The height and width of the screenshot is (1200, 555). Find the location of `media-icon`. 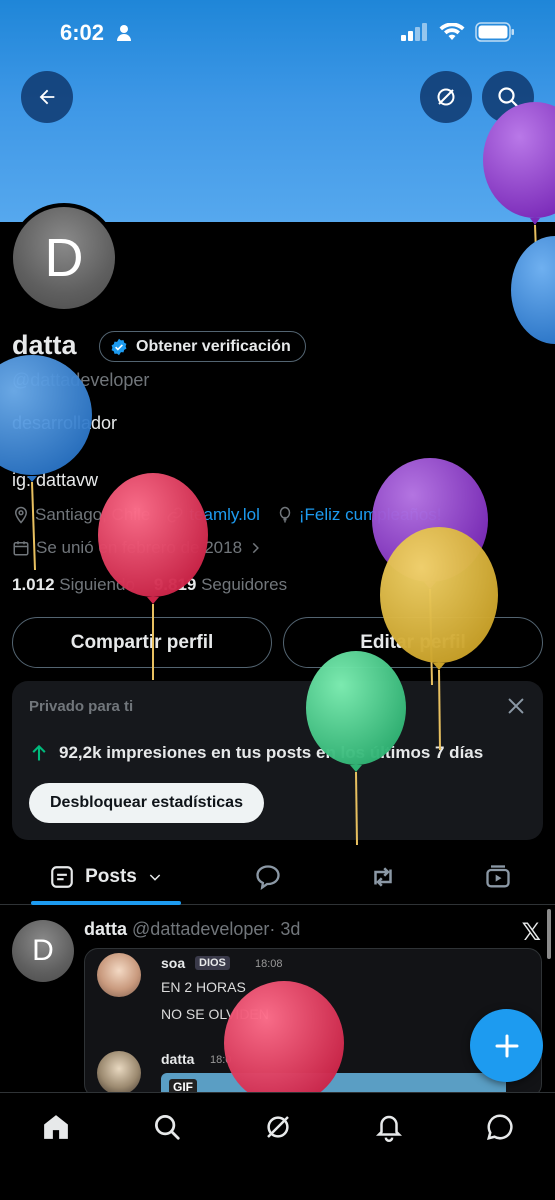

media-icon is located at coordinates (498, 876).